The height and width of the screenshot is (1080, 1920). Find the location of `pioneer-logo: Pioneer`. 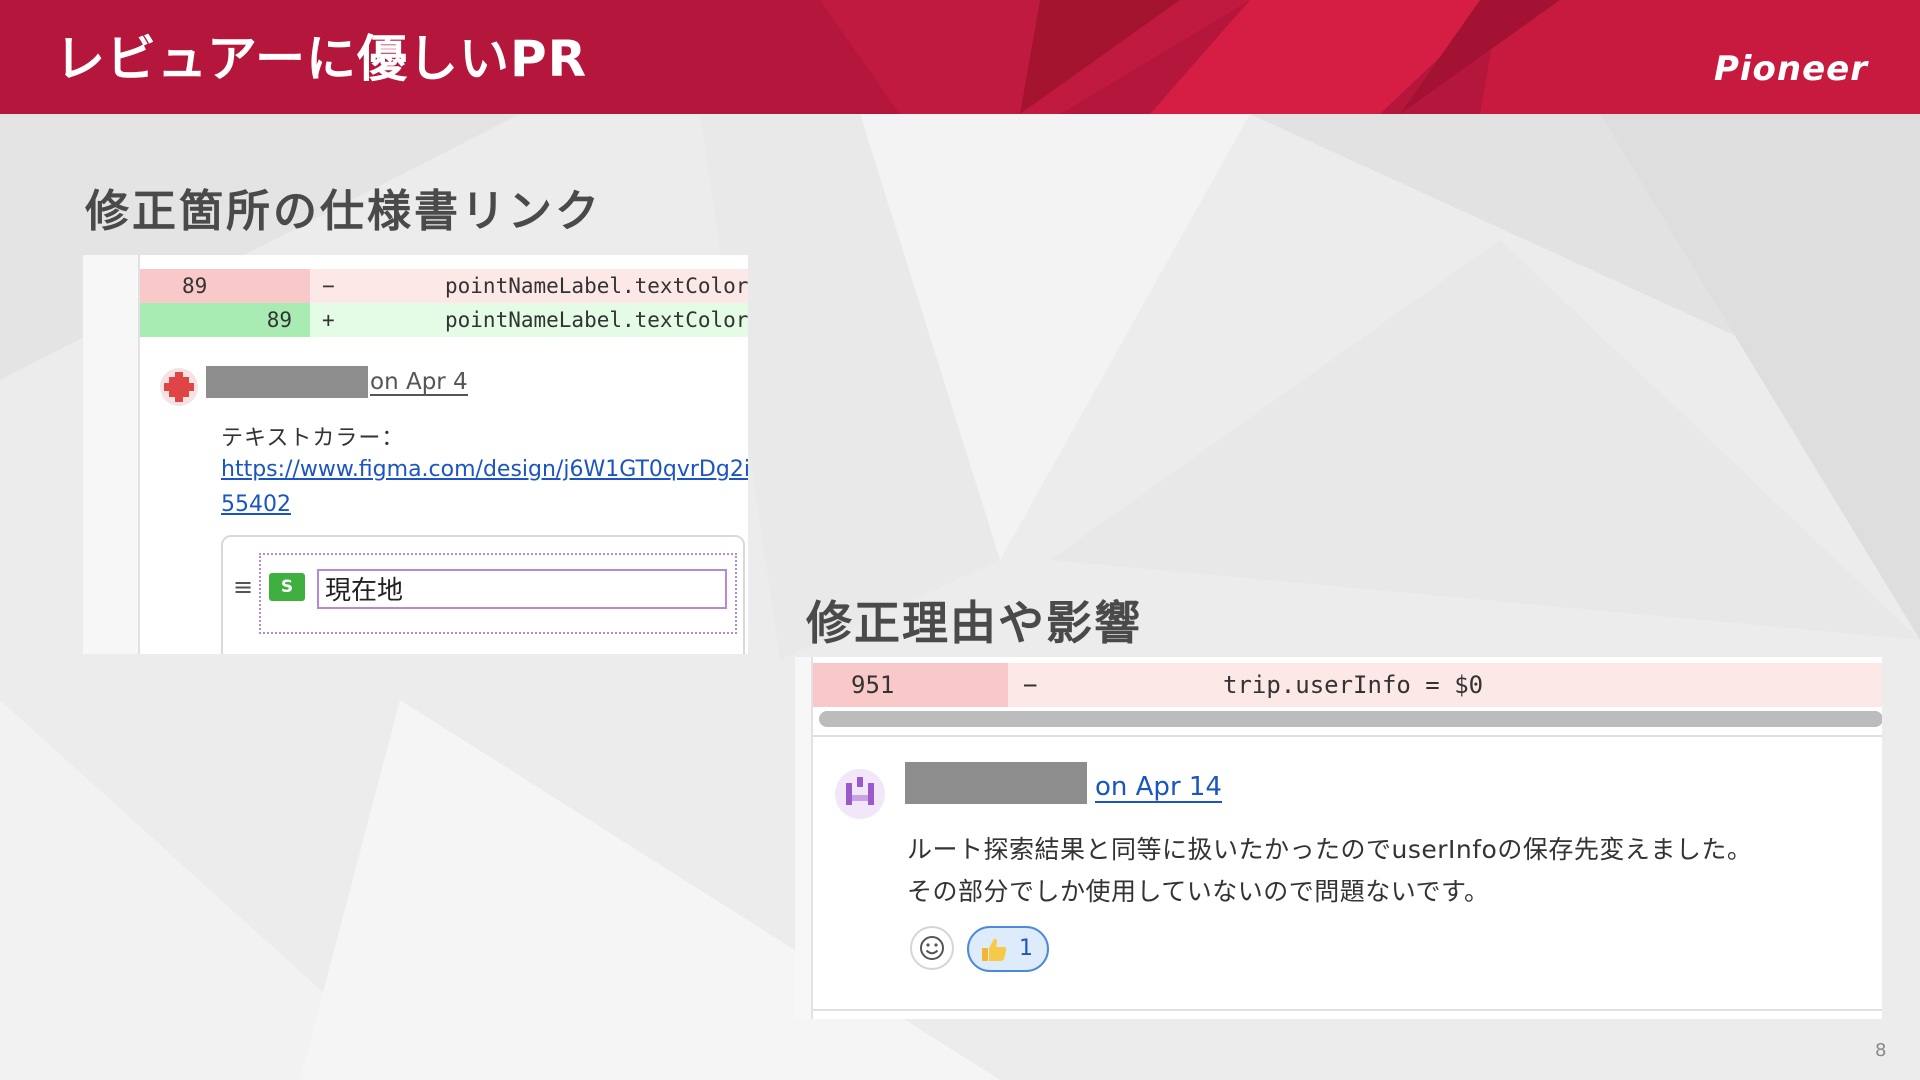

pioneer-logo: Pioneer is located at coordinates (1790, 69).